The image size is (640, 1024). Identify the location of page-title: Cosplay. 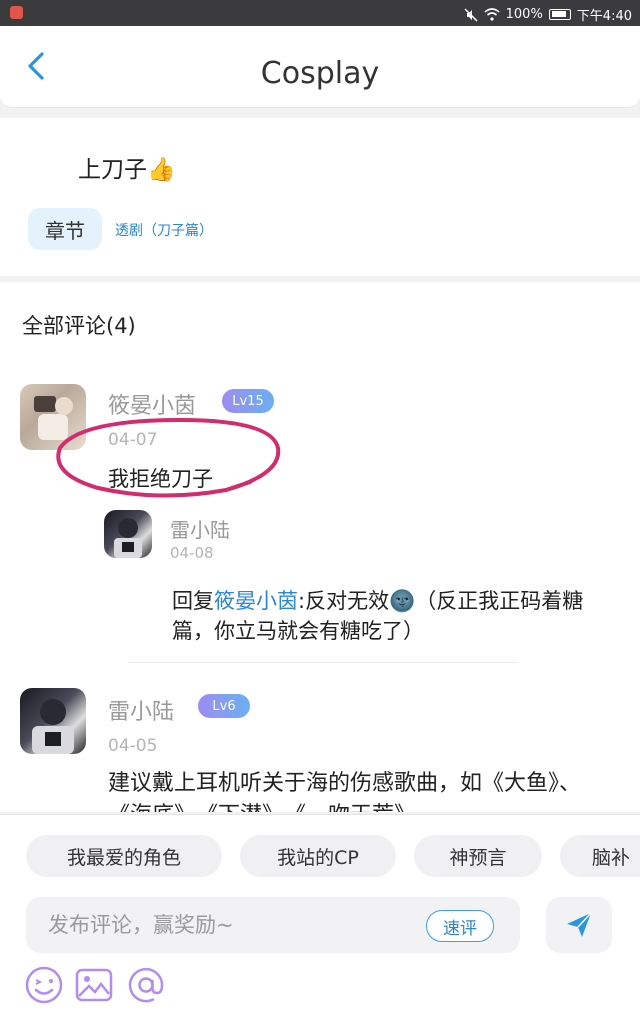
(320, 73).